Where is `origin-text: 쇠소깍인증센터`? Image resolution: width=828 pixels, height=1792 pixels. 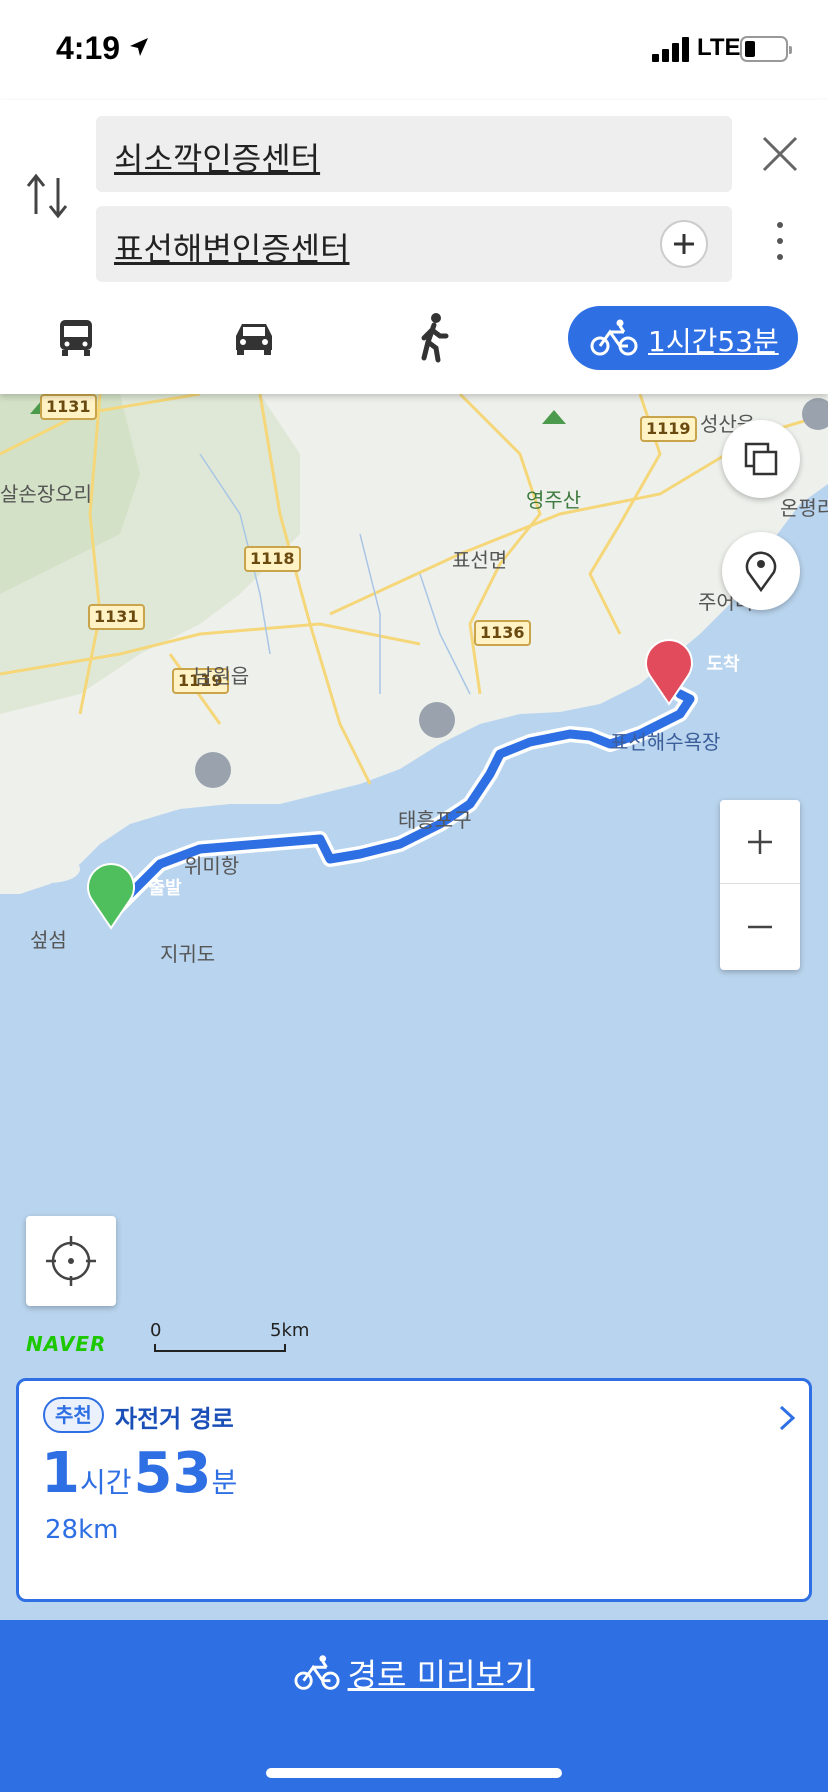
origin-text: 쇠소깍인증센터 is located at coordinates (217, 159).